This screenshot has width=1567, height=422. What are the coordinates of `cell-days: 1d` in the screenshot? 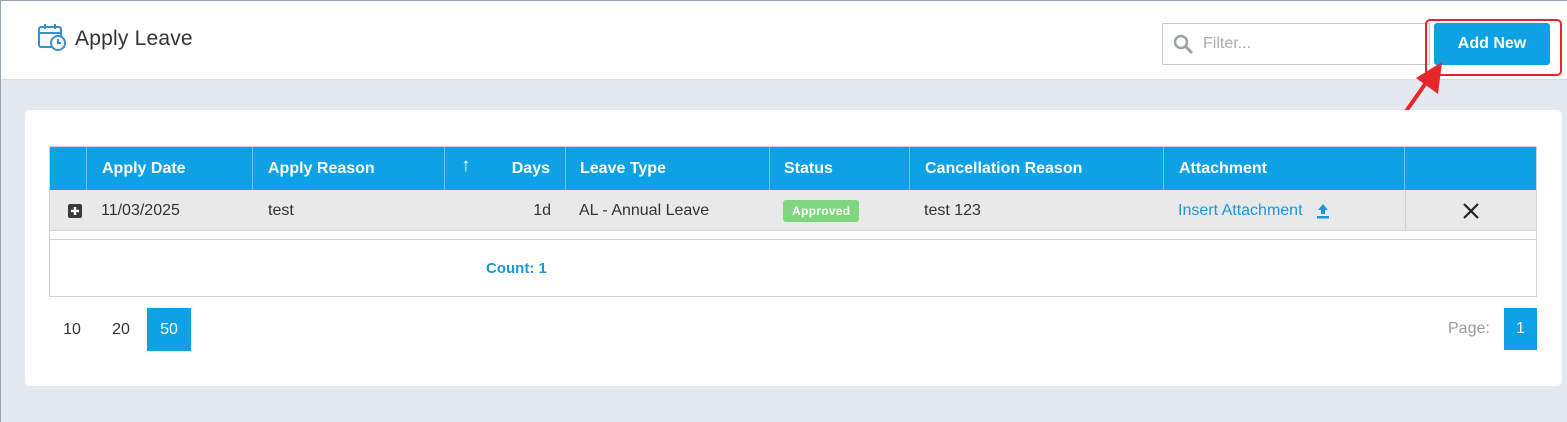 It's located at (542, 210).